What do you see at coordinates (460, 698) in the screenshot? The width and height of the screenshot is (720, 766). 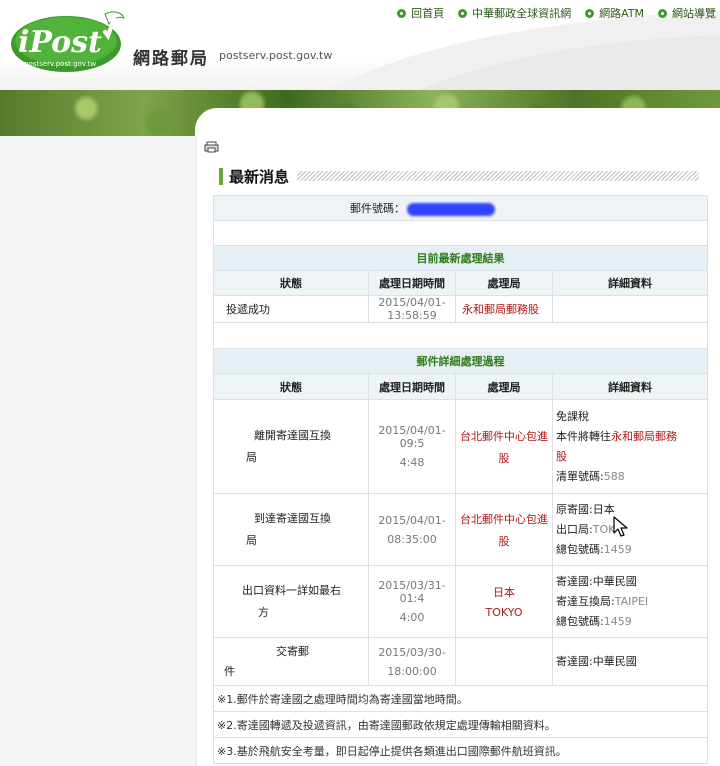 I see `note-line: ※1.郵件於寄達國之處理時間均為寄達國當地時間。` at bounding box center [460, 698].